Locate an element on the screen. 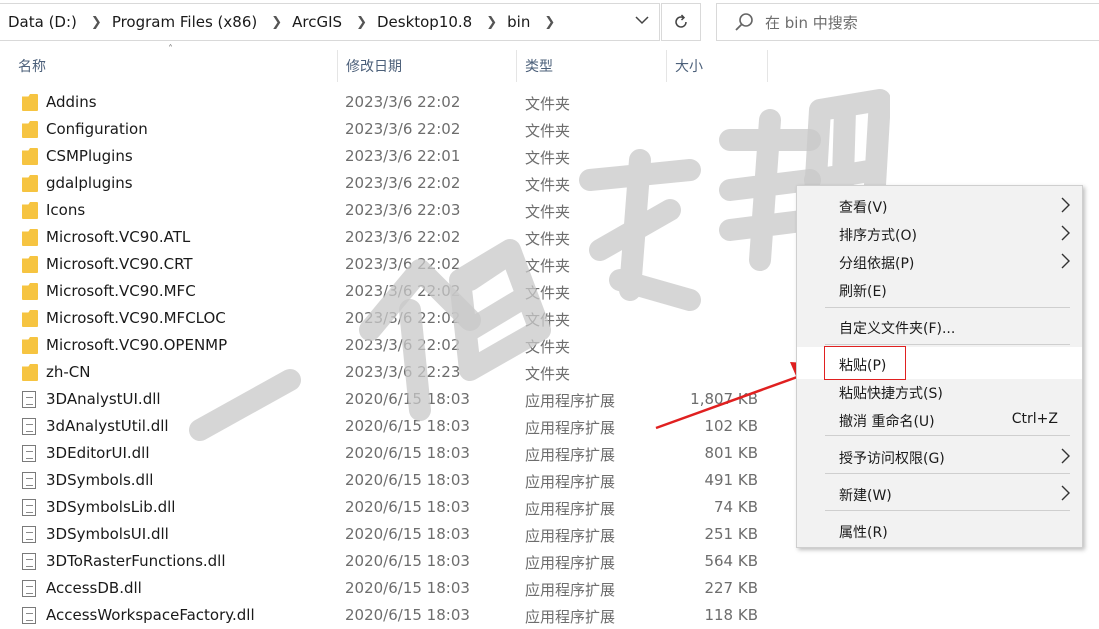 The height and width of the screenshot is (629, 1099). chevron-right-icon is located at coordinates (1065, 233).